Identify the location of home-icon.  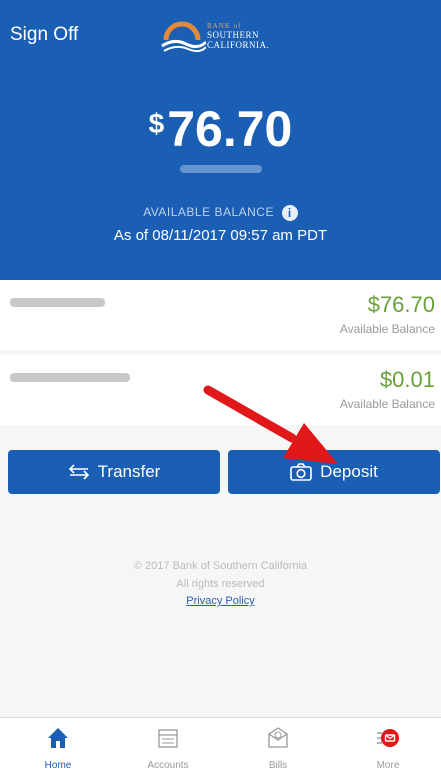
(58, 738).